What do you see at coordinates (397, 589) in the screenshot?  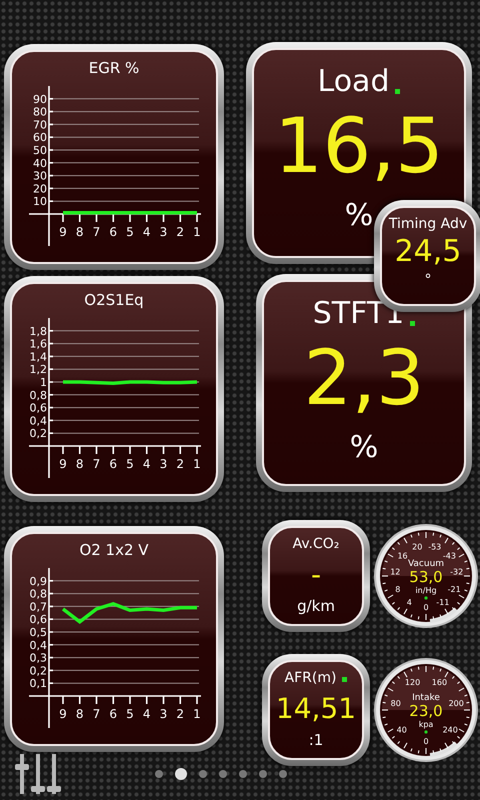 I see `dial-scale-label: 8` at bounding box center [397, 589].